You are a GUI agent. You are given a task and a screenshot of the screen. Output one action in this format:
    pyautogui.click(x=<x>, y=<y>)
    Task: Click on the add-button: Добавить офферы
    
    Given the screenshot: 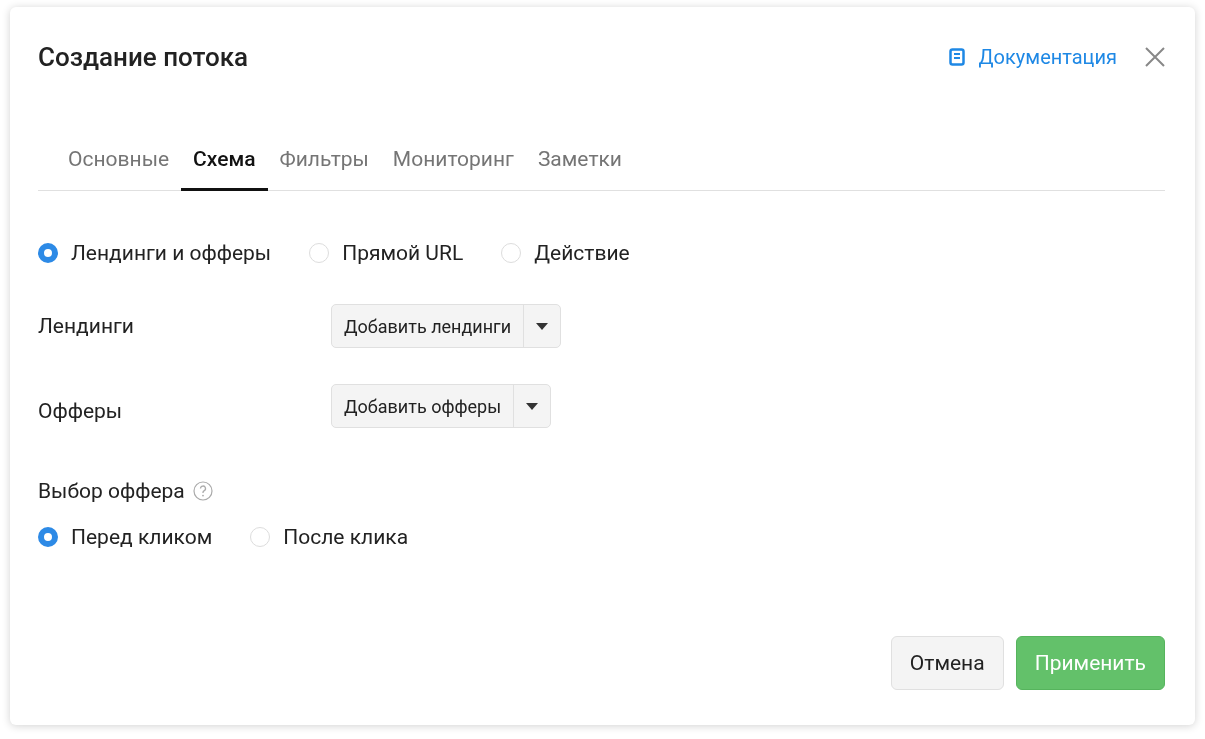 What is the action you would take?
    pyautogui.click(x=423, y=406)
    